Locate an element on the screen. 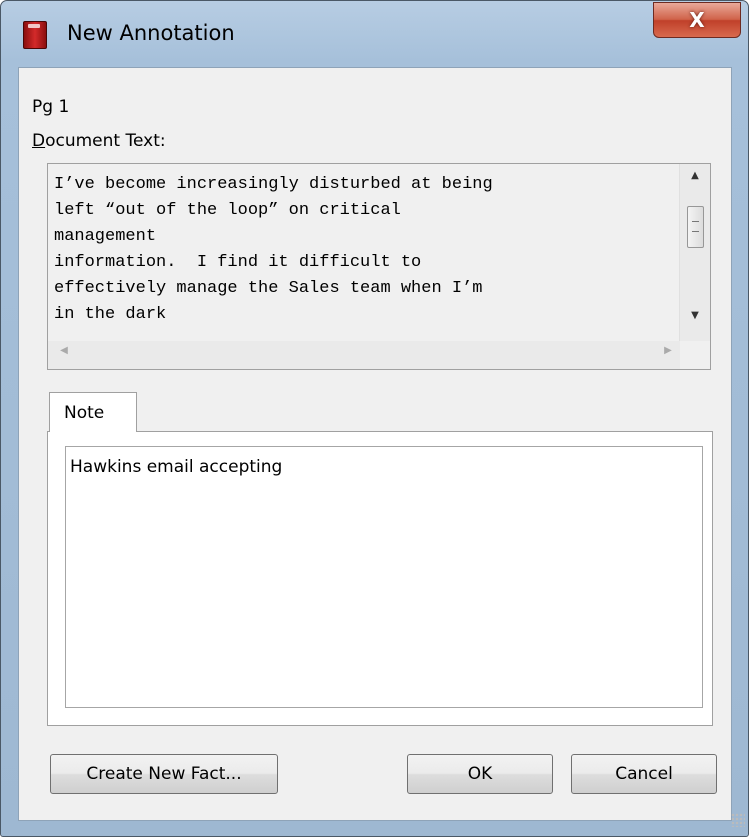 This screenshot has width=749, height=837. title-bar: New Annotation X is located at coordinates (374, 34).